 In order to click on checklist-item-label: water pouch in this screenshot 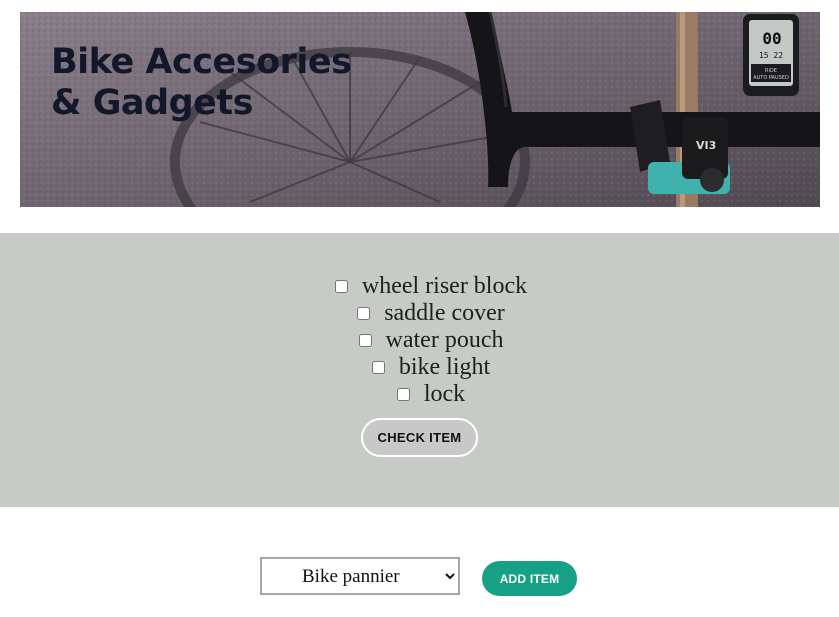, I will do `click(444, 340)`.